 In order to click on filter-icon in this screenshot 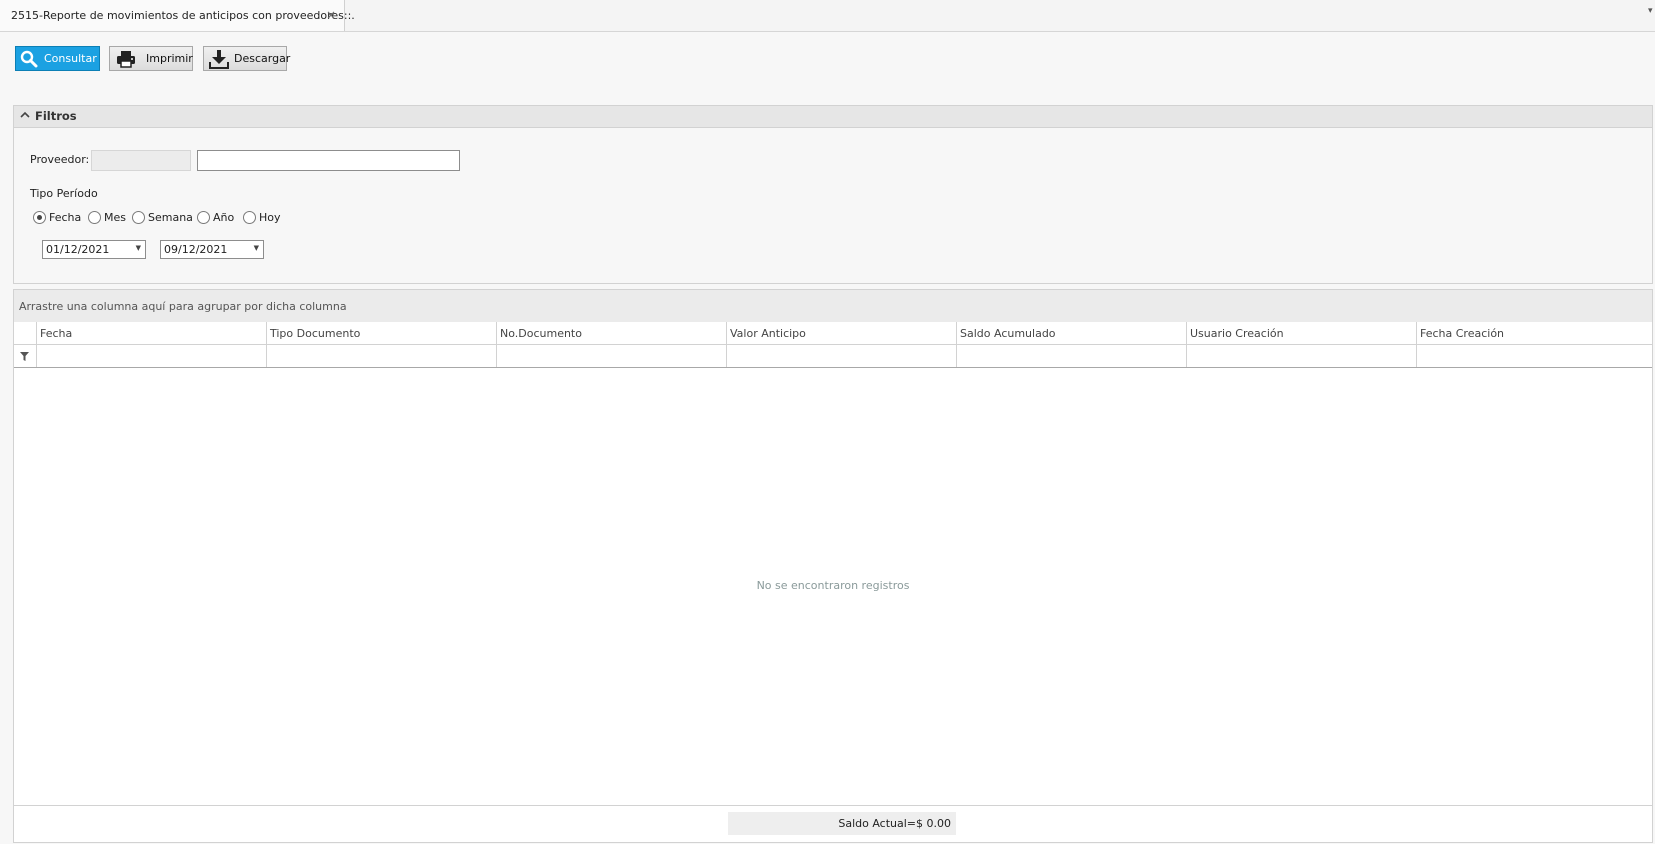, I will do `click(24, 357)`.